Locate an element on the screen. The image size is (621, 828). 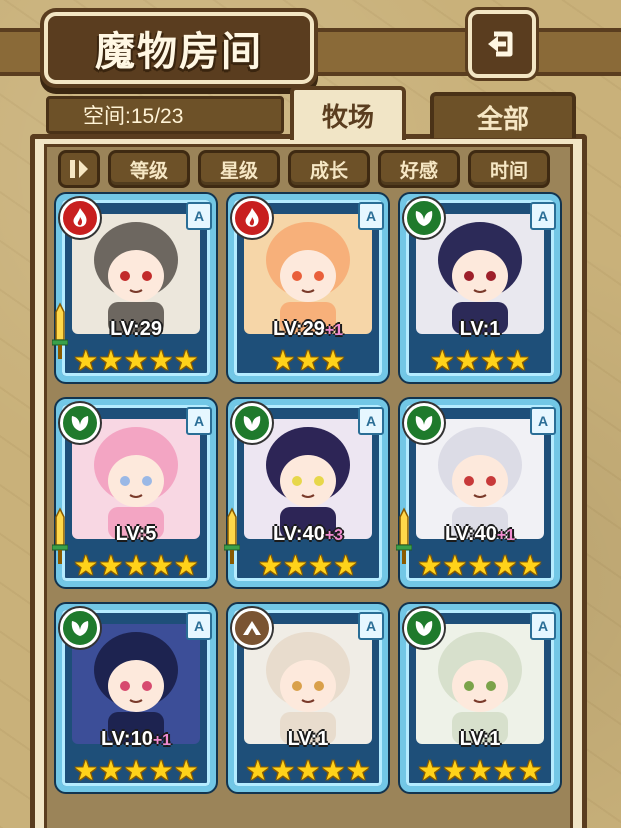
level-value: LV:5 is located at coordinates (136, 534).